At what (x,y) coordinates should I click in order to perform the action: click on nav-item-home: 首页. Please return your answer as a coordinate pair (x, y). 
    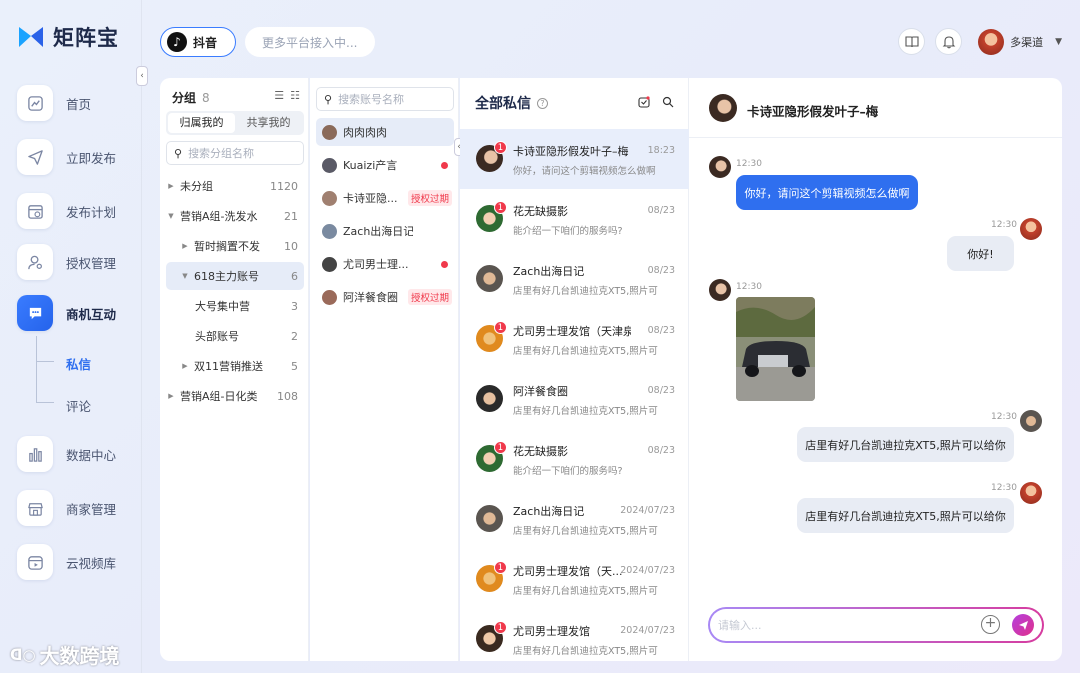
    Looking at the image, I should click on (54, 103).